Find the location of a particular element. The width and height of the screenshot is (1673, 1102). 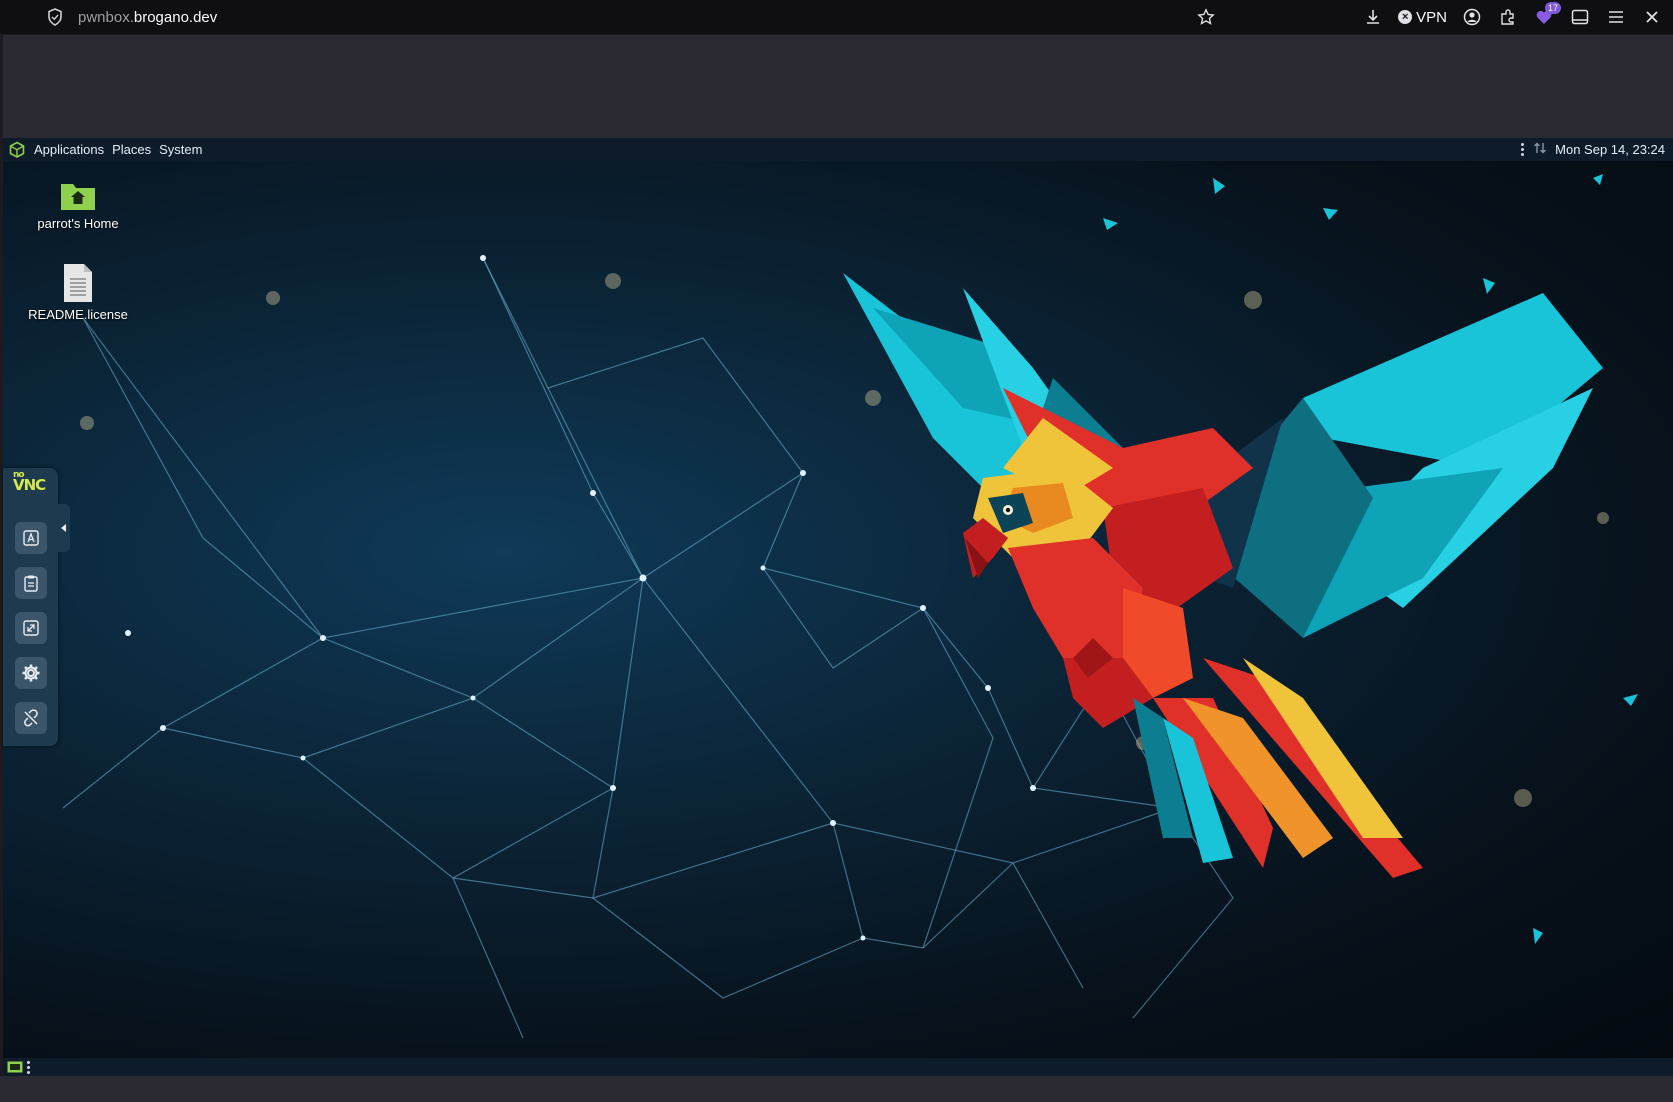

clipboard-button is located at coordinates (31, 583).